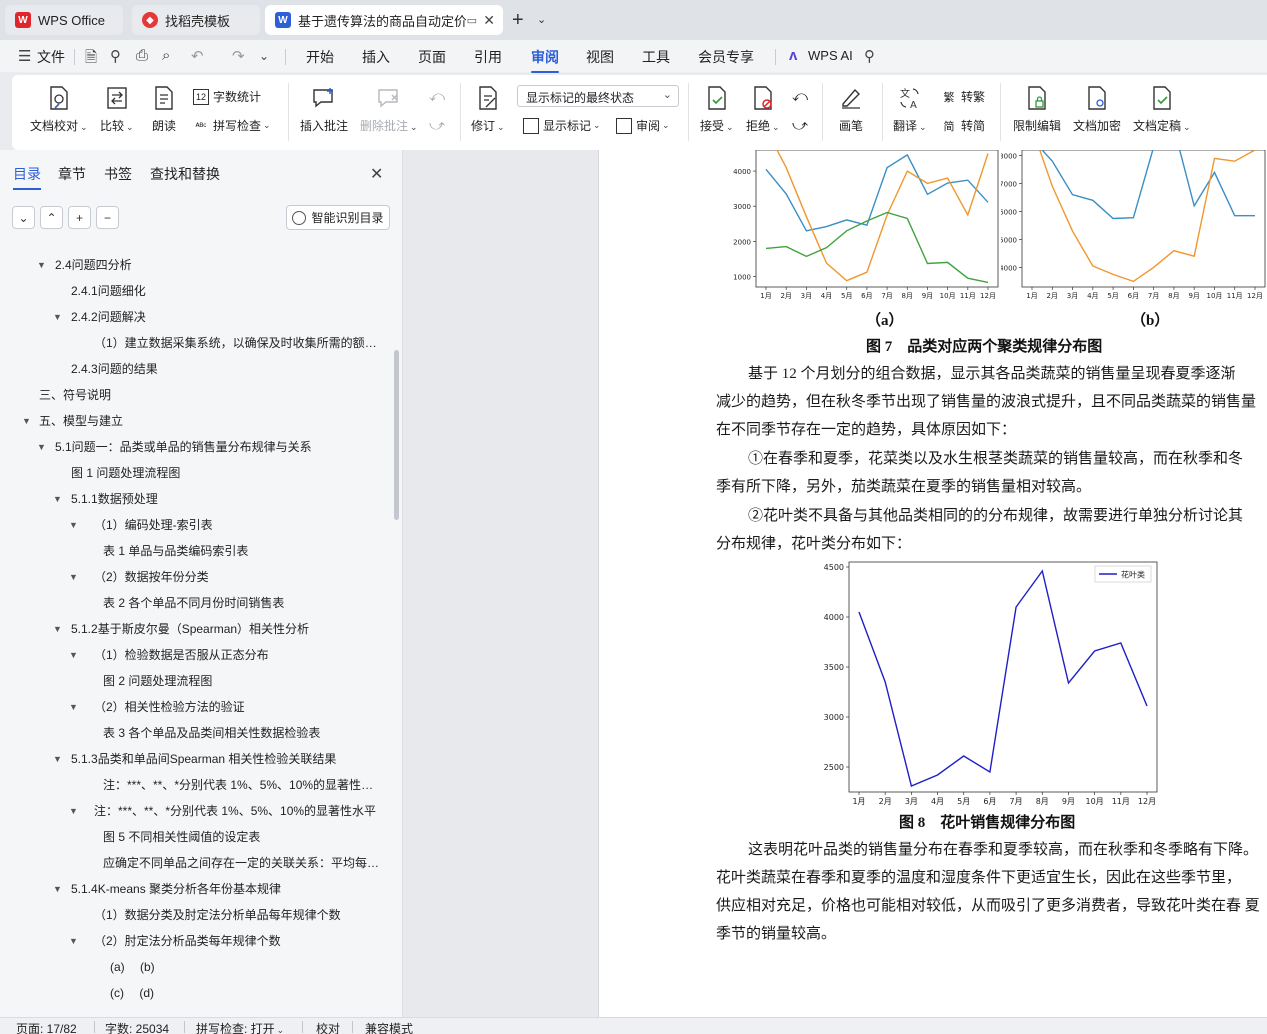 The image size is (1267, 1034). What do you see at coordinates (166, 55) in the screenshot?
I see `print-preview-icon: ⌕` at bounding box center [166, 55].